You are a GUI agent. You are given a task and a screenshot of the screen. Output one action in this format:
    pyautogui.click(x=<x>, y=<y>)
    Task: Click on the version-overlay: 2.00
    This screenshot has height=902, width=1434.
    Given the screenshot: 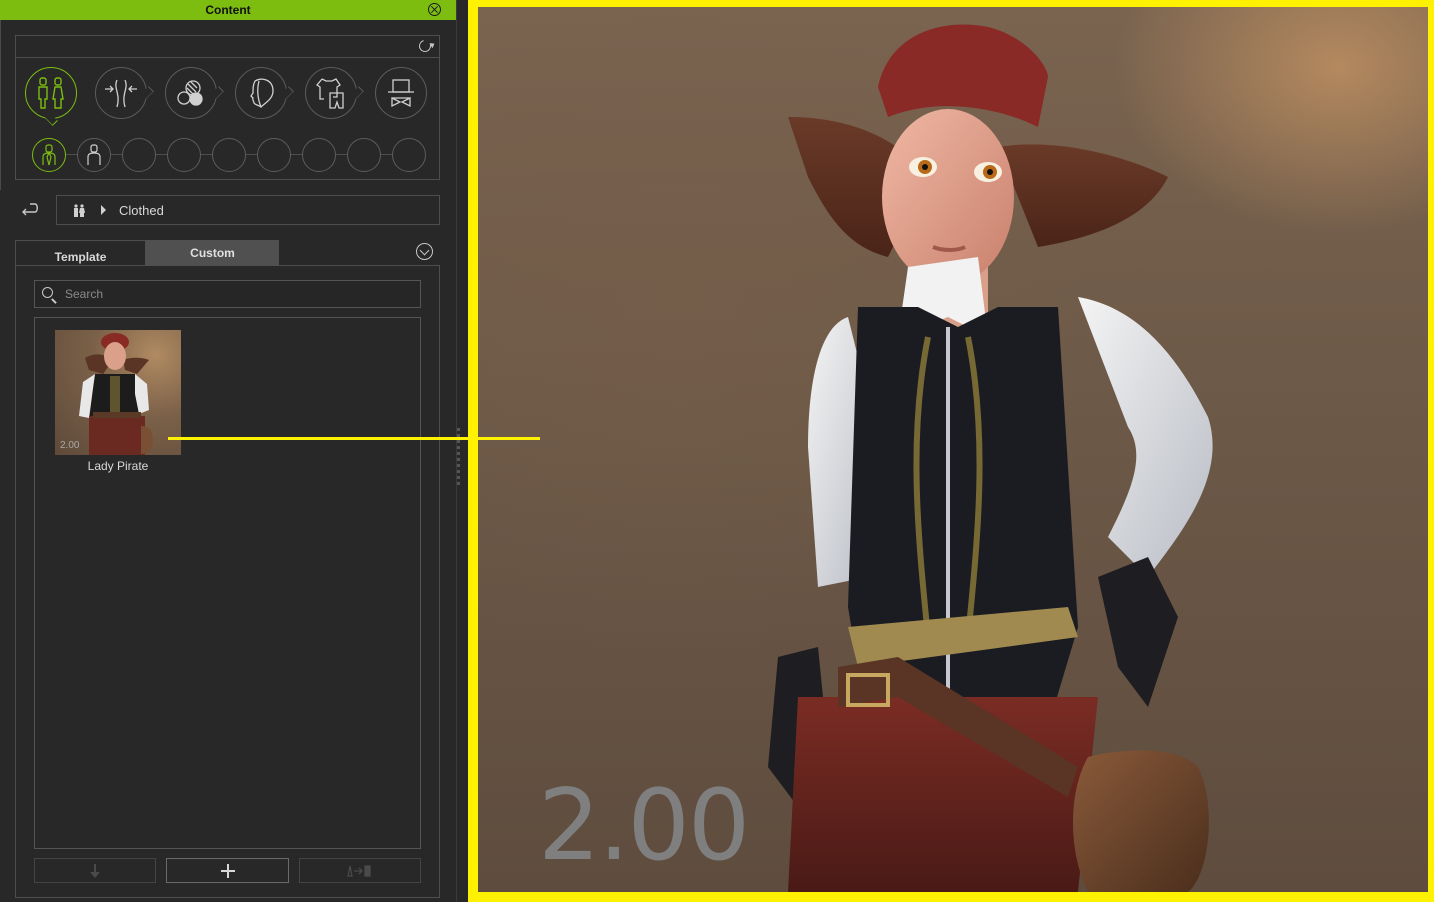 What is the action you would take?
    pyautogui.click(x=644, y=826)
    